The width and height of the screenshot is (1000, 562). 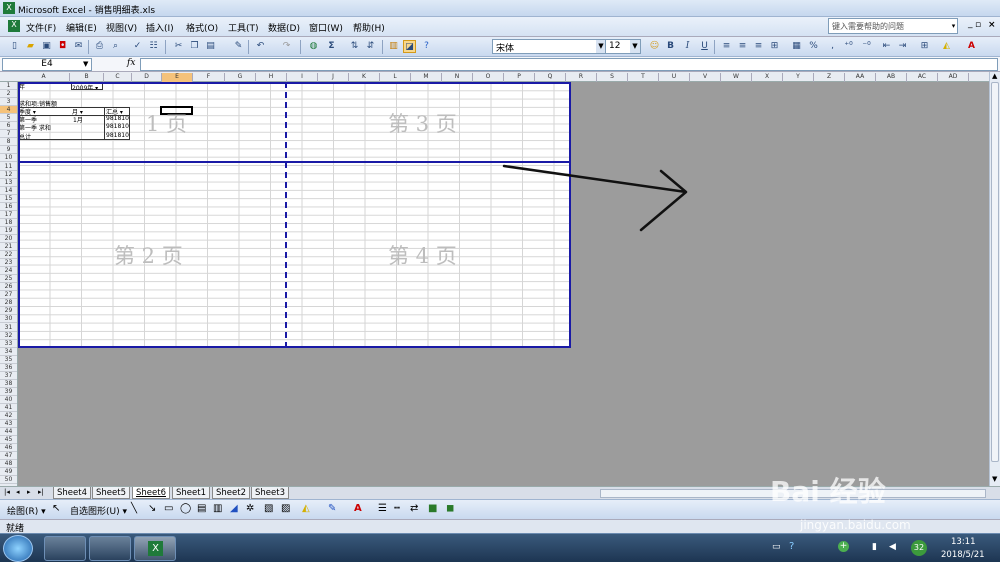 What do you see at coordinates (7, 492) in the screenshot?
I see `first-sheet-icon: |◂` at bounding box center [7, 492].